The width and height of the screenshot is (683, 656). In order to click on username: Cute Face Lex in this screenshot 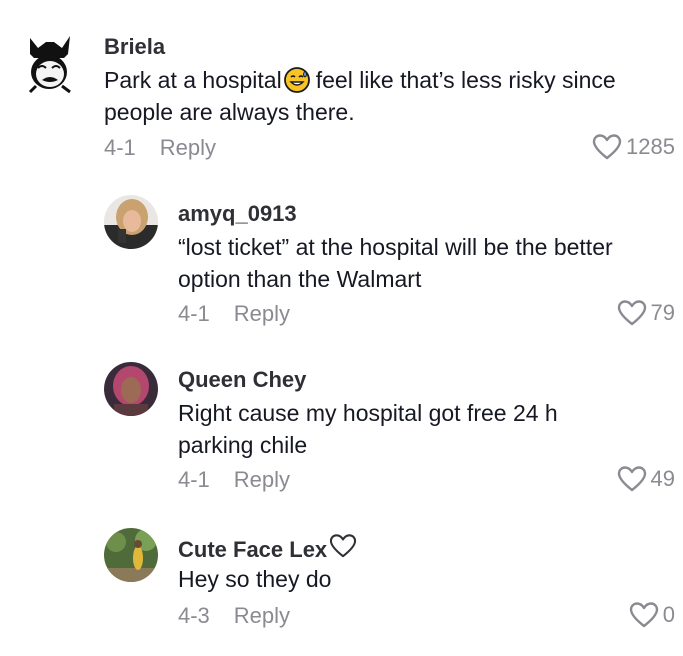, I will do `click(267, 548)`.